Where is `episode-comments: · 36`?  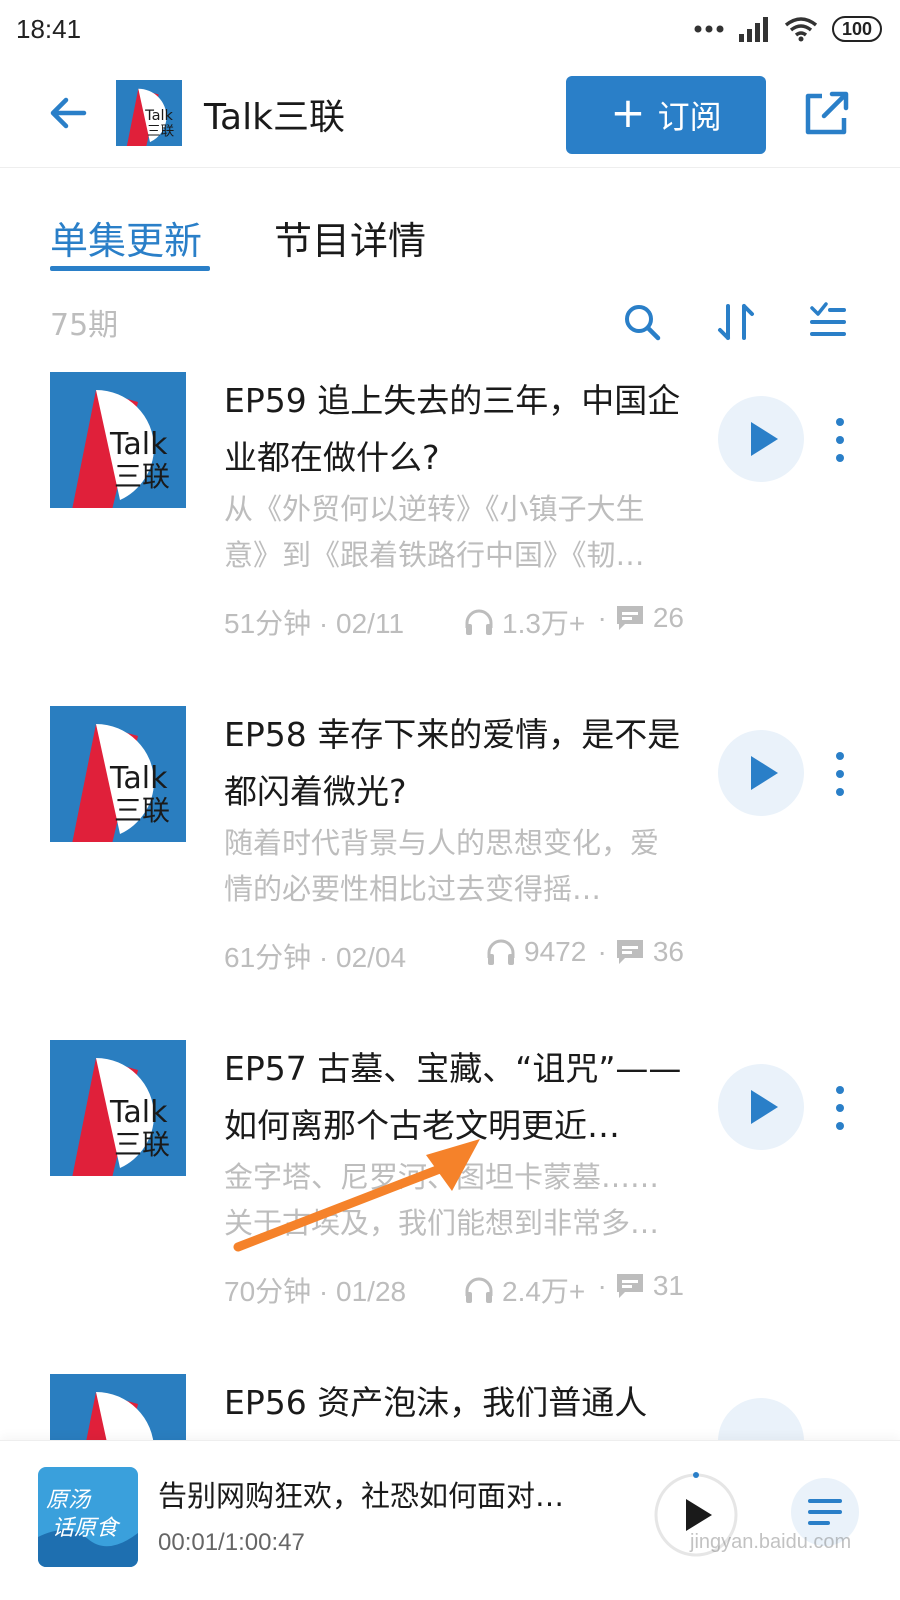 episode-comments: · 36 is located at coordinates (640, 951).